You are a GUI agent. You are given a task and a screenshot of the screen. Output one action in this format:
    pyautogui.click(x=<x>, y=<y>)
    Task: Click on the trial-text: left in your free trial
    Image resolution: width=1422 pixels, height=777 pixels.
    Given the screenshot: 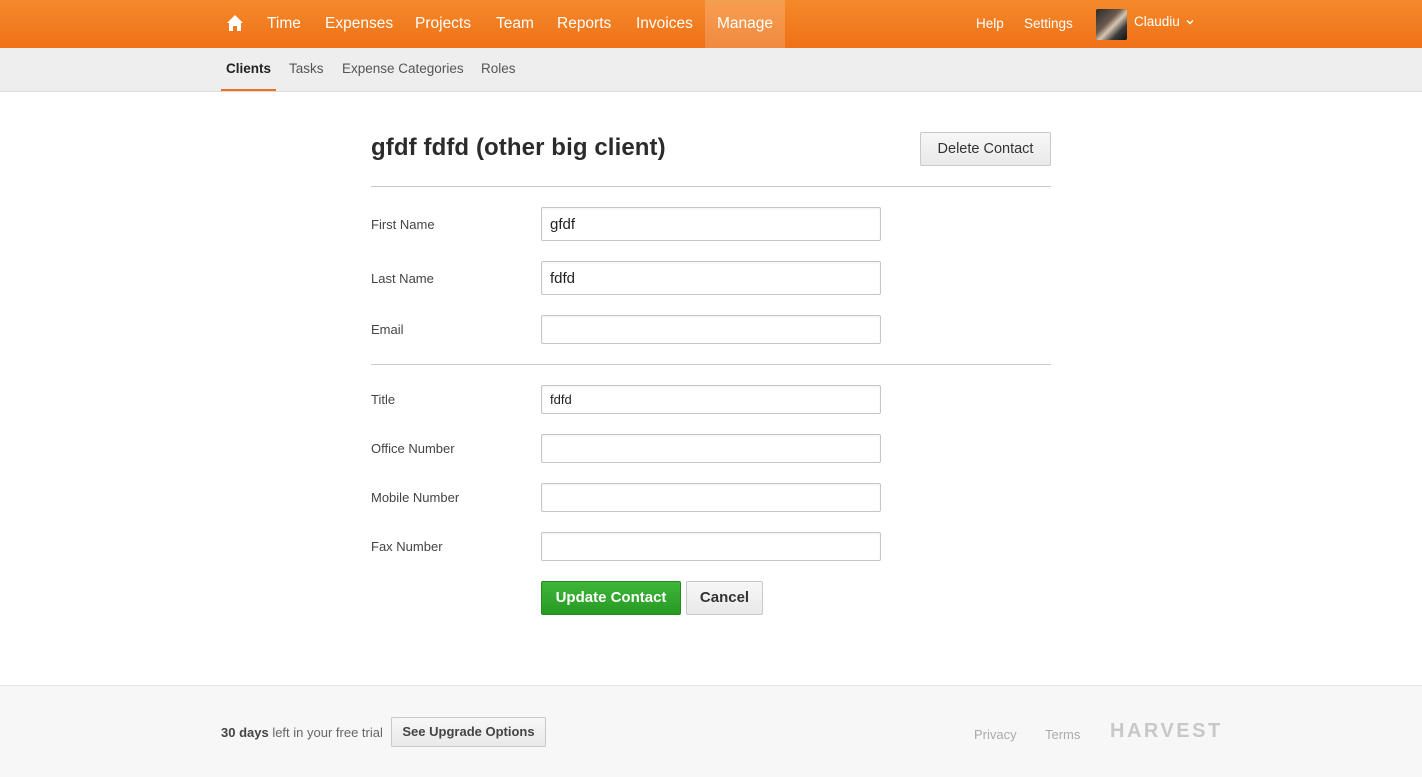 What is the action you would take?
    pyautogui.click(x=325, y=732)
    